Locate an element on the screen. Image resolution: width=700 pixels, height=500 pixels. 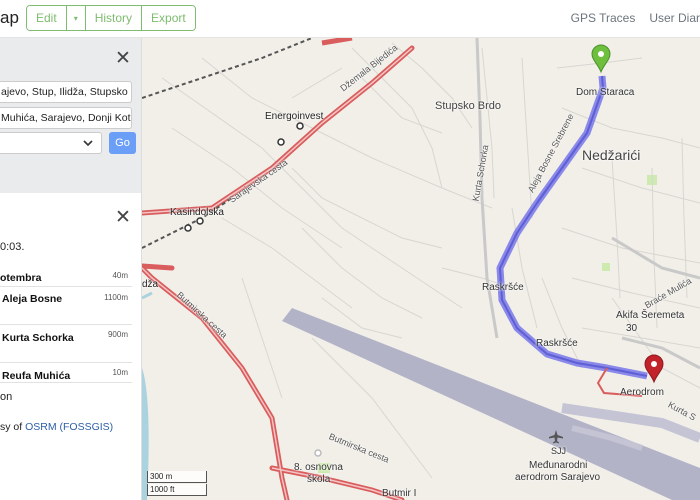
place-label: Međunarodni is located at coordinates (558, 465).